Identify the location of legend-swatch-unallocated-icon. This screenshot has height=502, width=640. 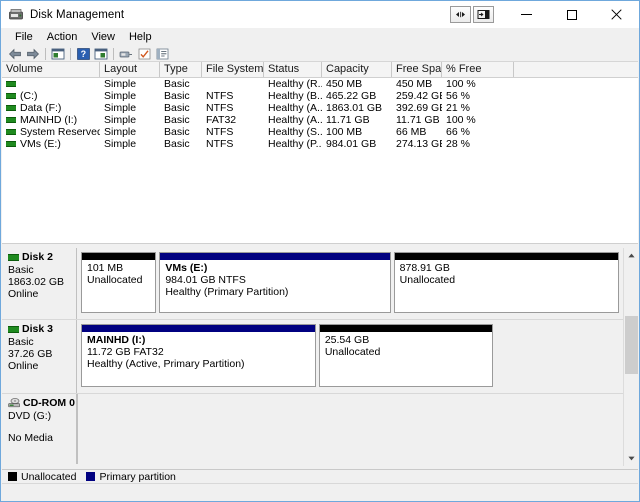
(12, 476).